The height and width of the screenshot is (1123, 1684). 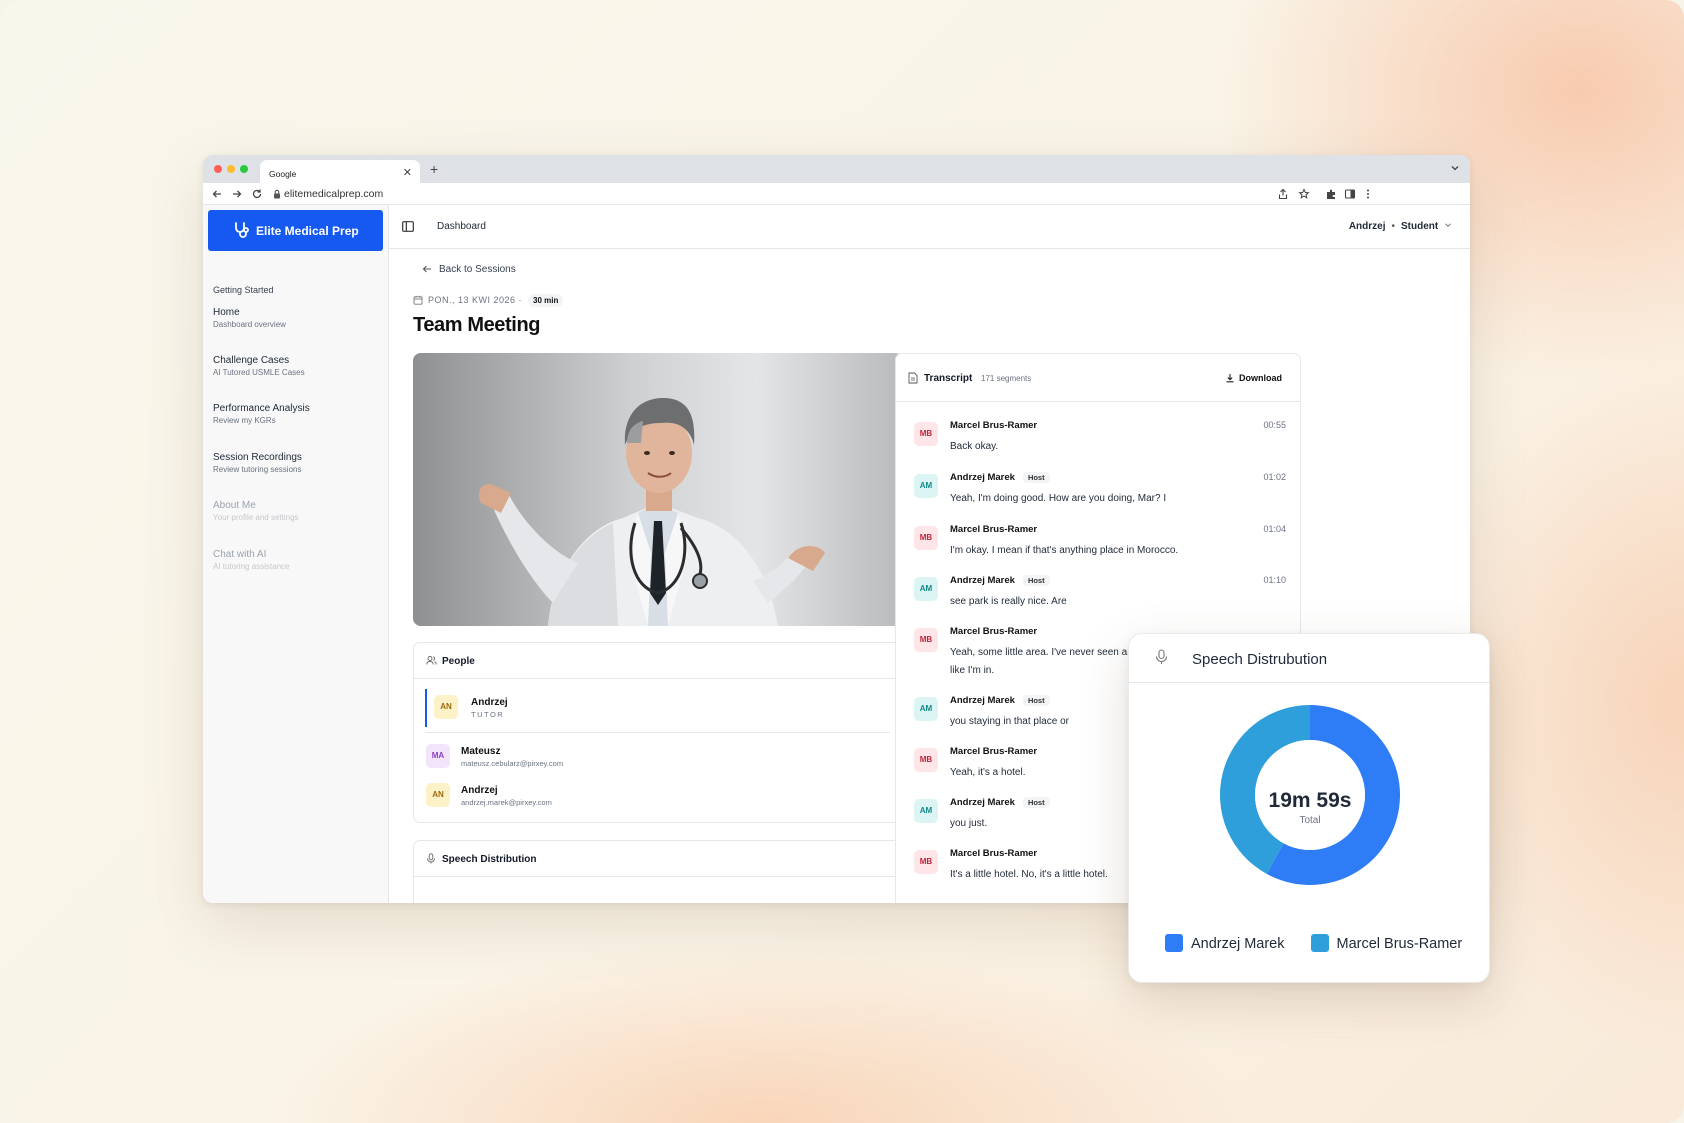 What do you see at coordinates (1274, 425) in the screenshot?
I see `timestamp: 00:55` at bounding box center [1274, 425].